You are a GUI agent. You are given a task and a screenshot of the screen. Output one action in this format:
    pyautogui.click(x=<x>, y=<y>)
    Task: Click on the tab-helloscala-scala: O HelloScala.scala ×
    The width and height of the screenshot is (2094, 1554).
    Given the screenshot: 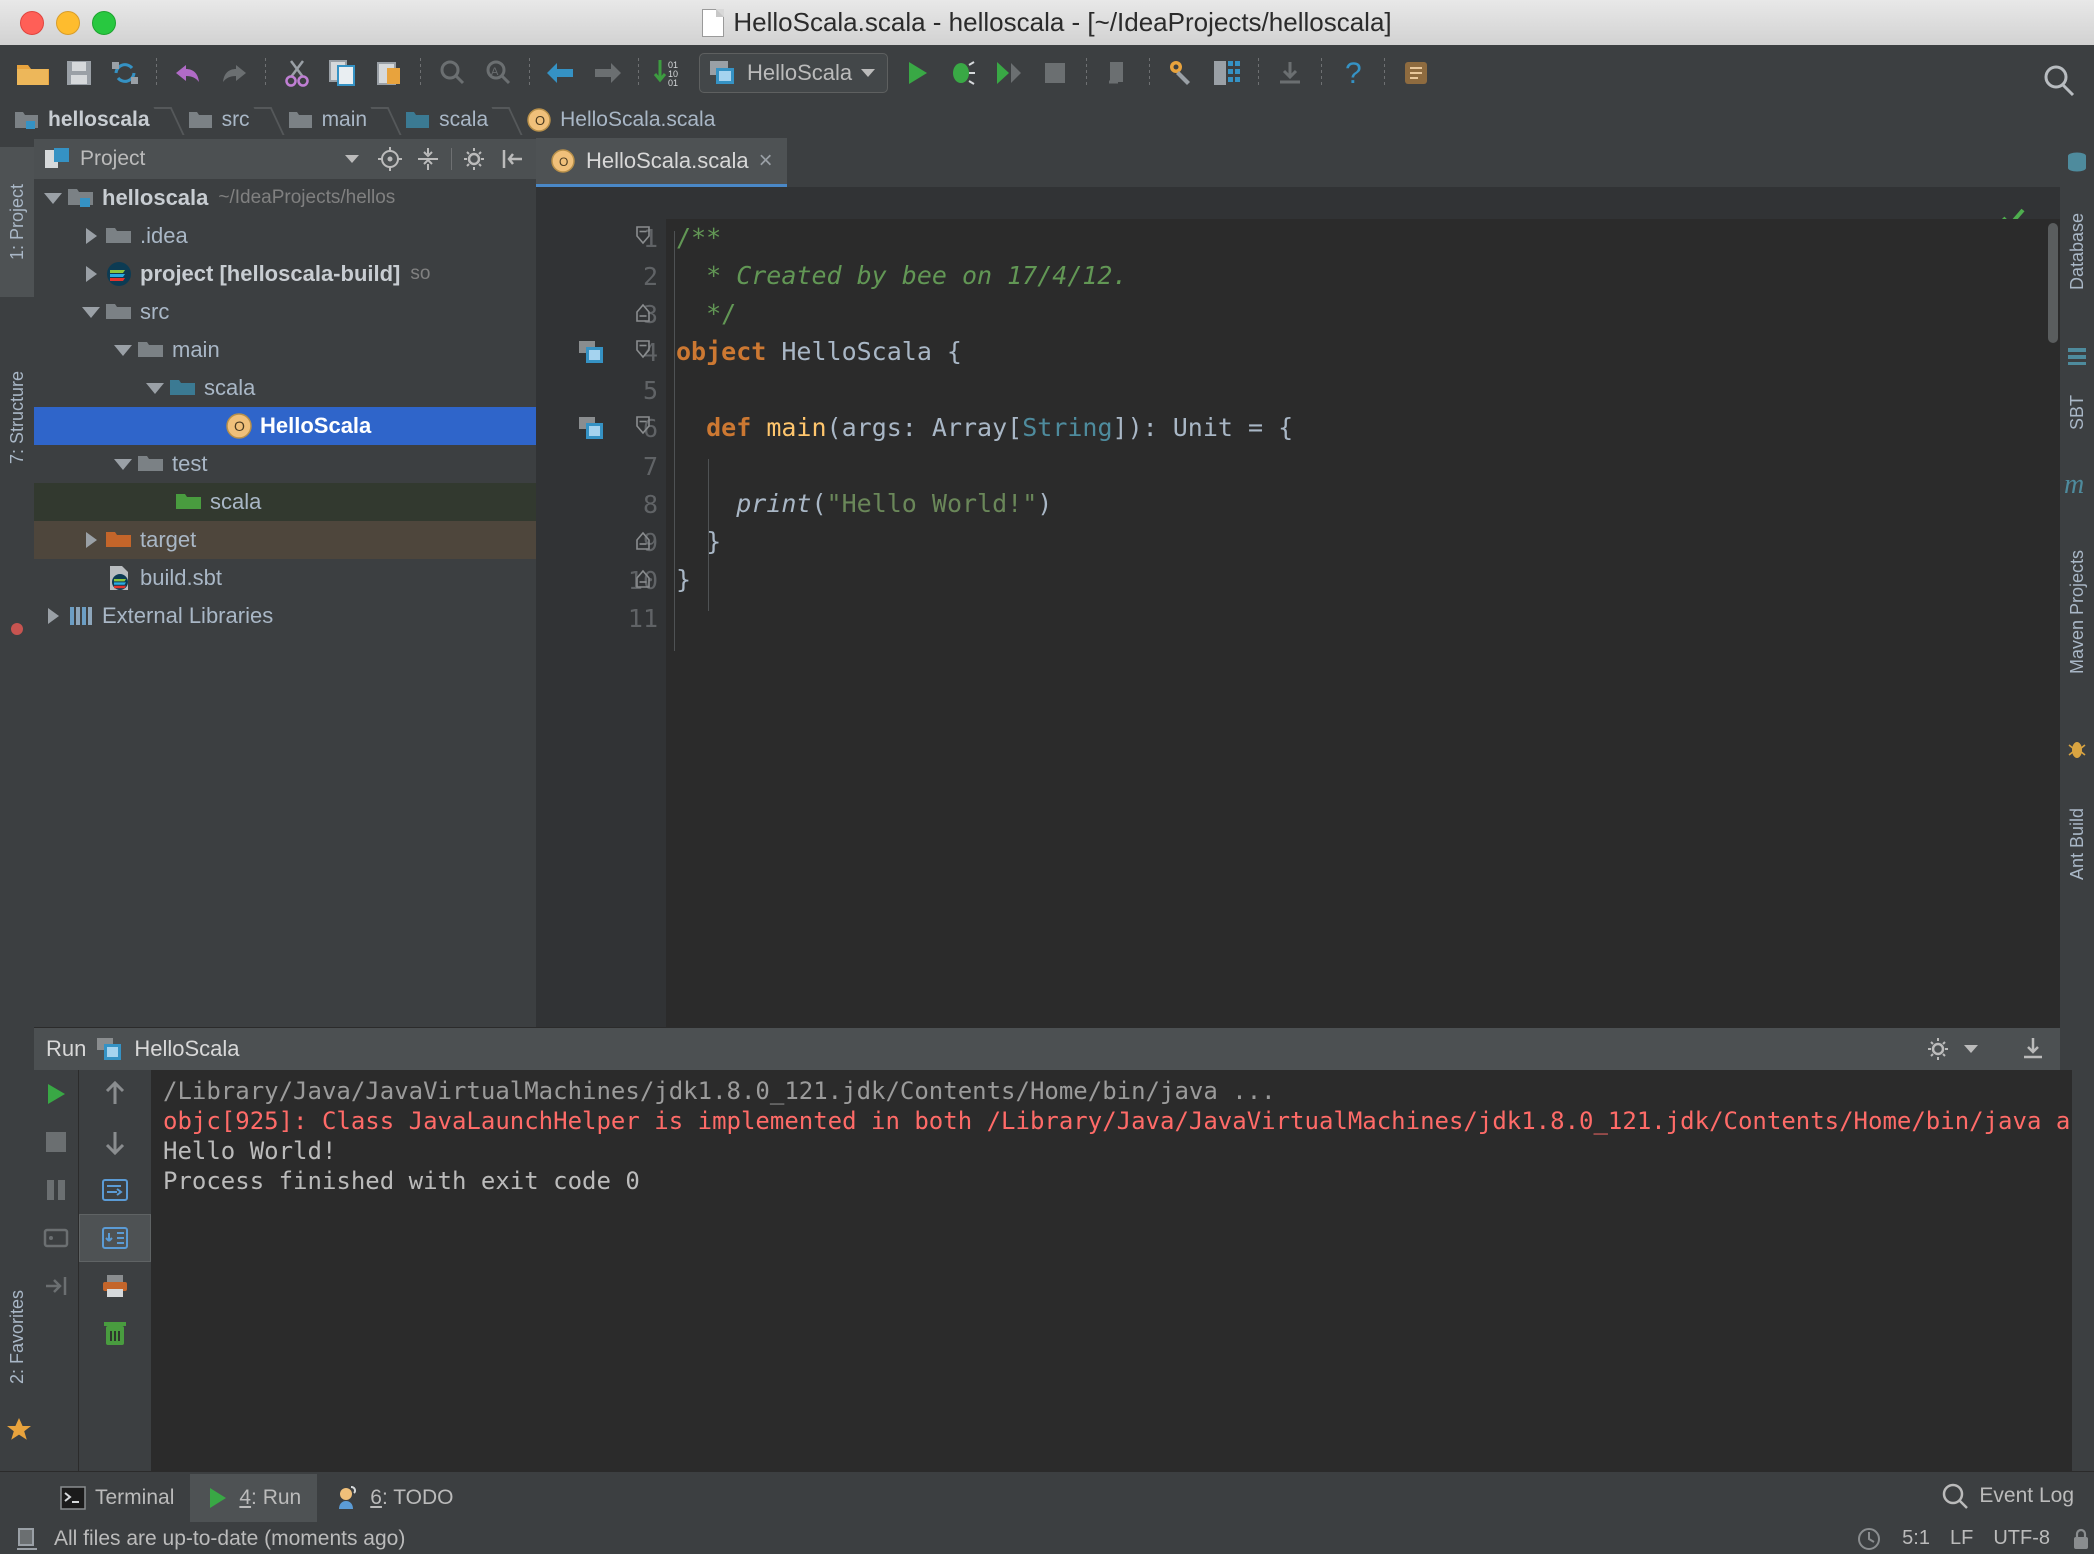 What is the action you would take?
    pyautogui.click(x=661, y=162)
    